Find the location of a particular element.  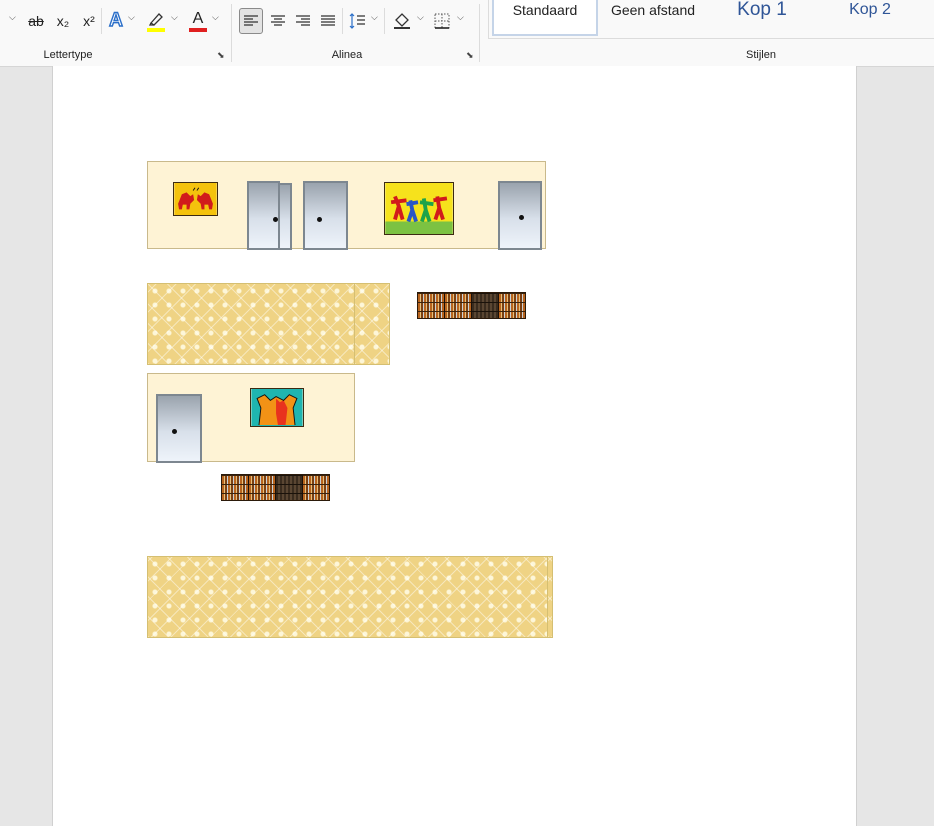

strikethrough-button: ab is located at coordinates (36, 21).